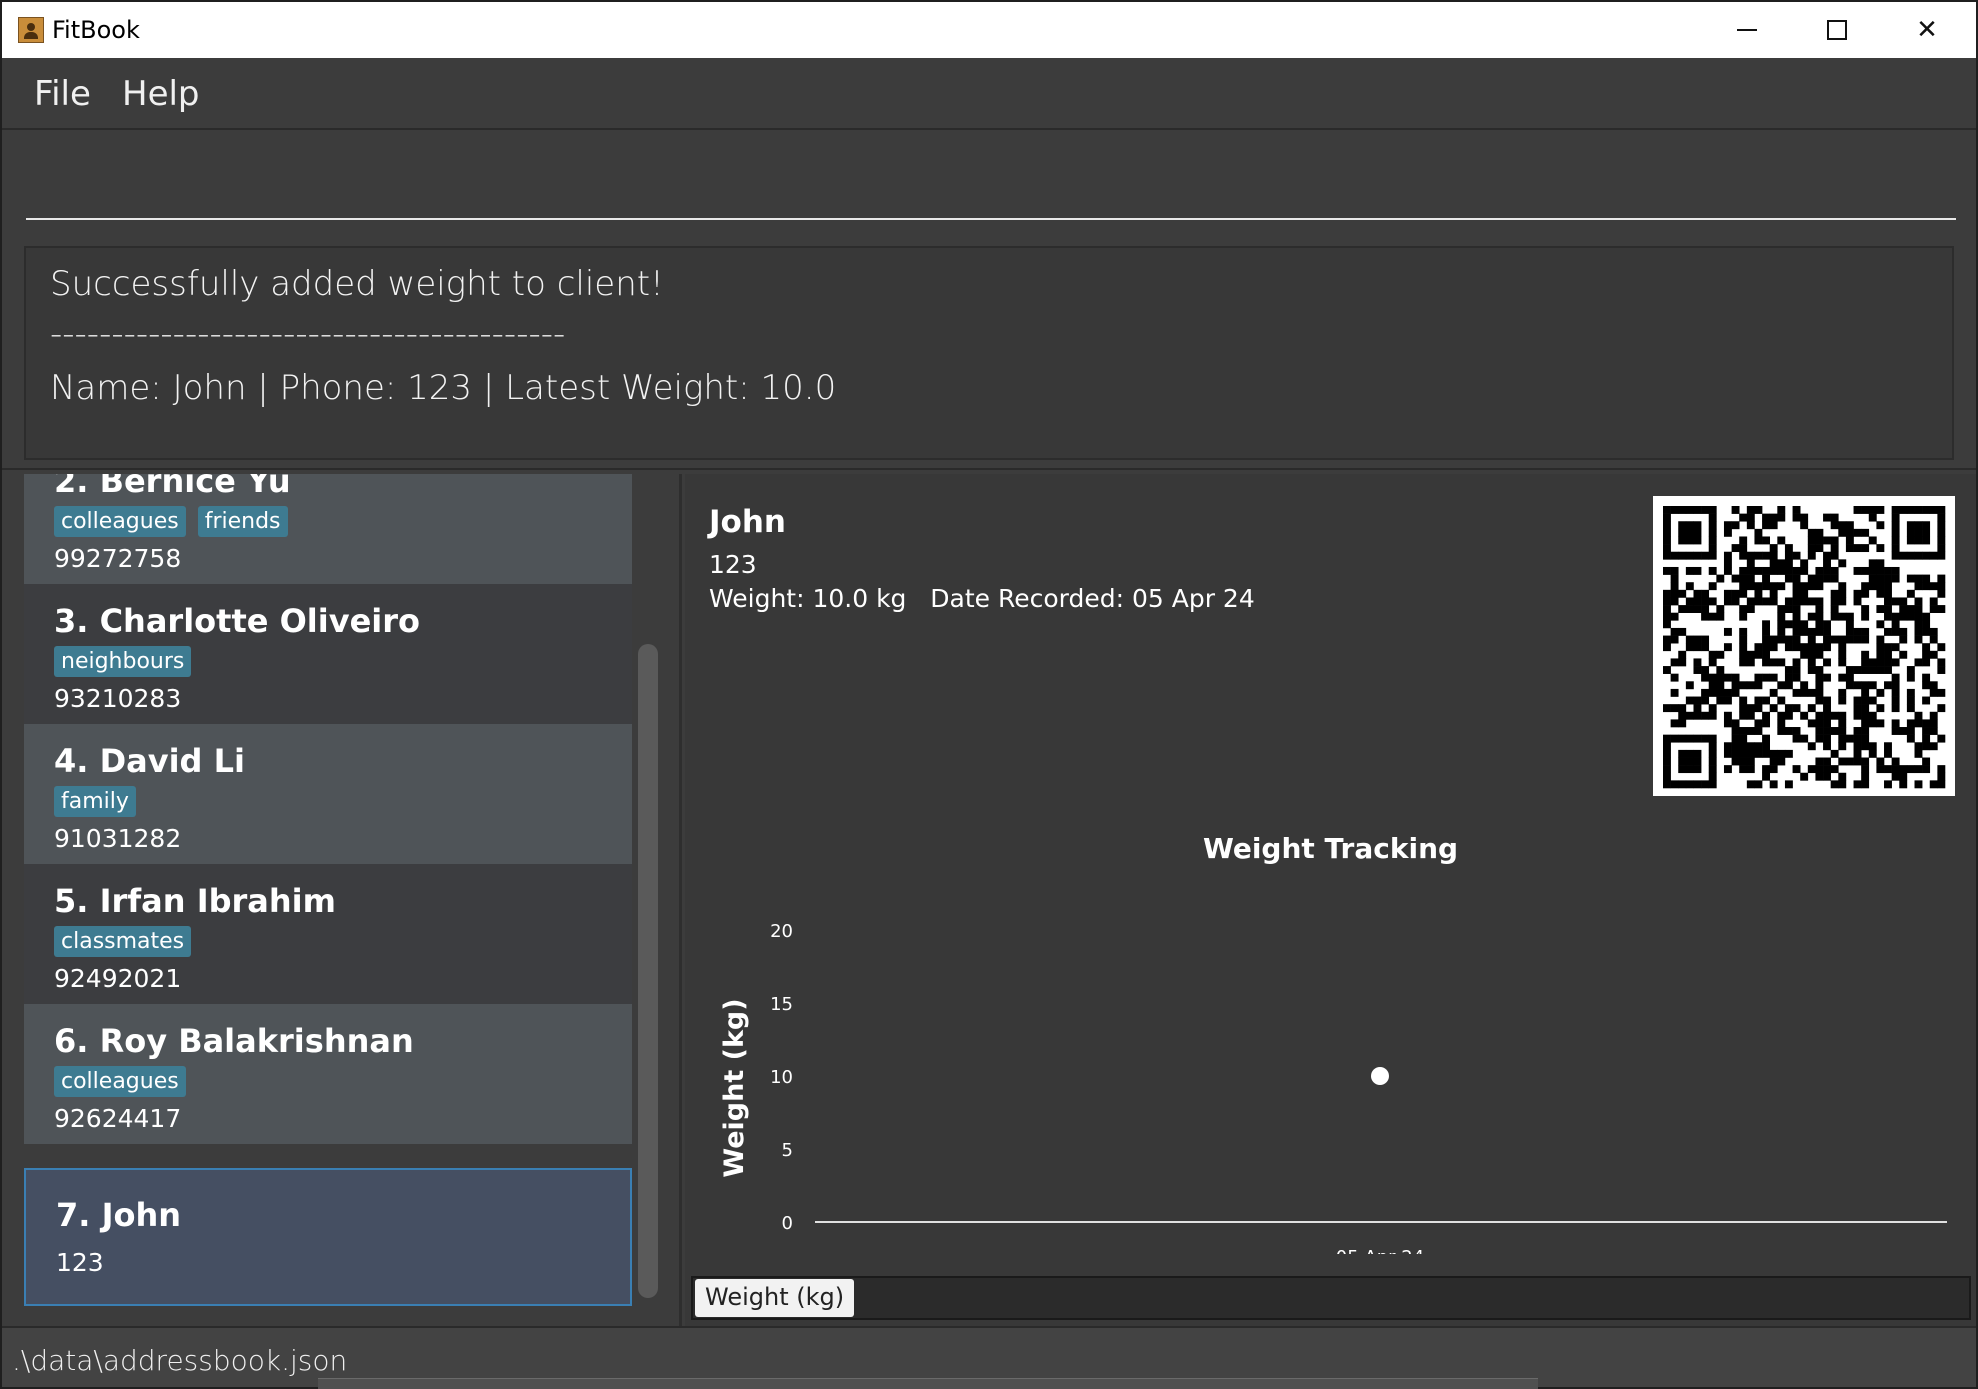 The image size is (1978, 1389). Describe the element at coordinates (781, 1004) in the screenshot. I see `y-tick-label: 15` at that location.